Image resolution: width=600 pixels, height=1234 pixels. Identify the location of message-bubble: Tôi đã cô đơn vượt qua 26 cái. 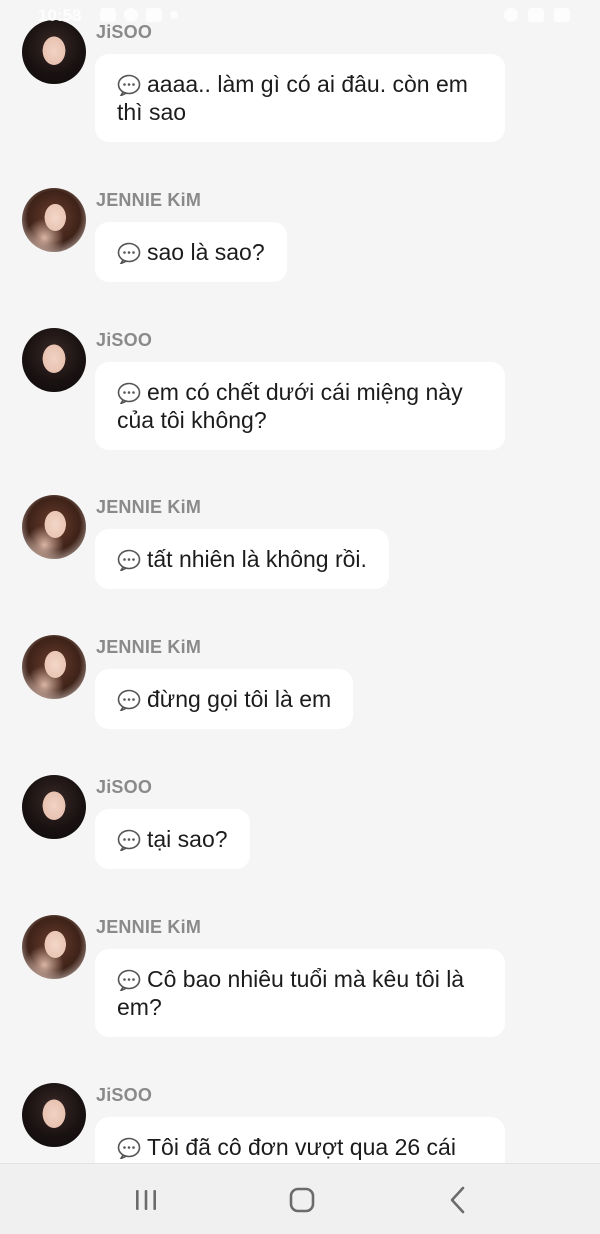
(300, 1140).